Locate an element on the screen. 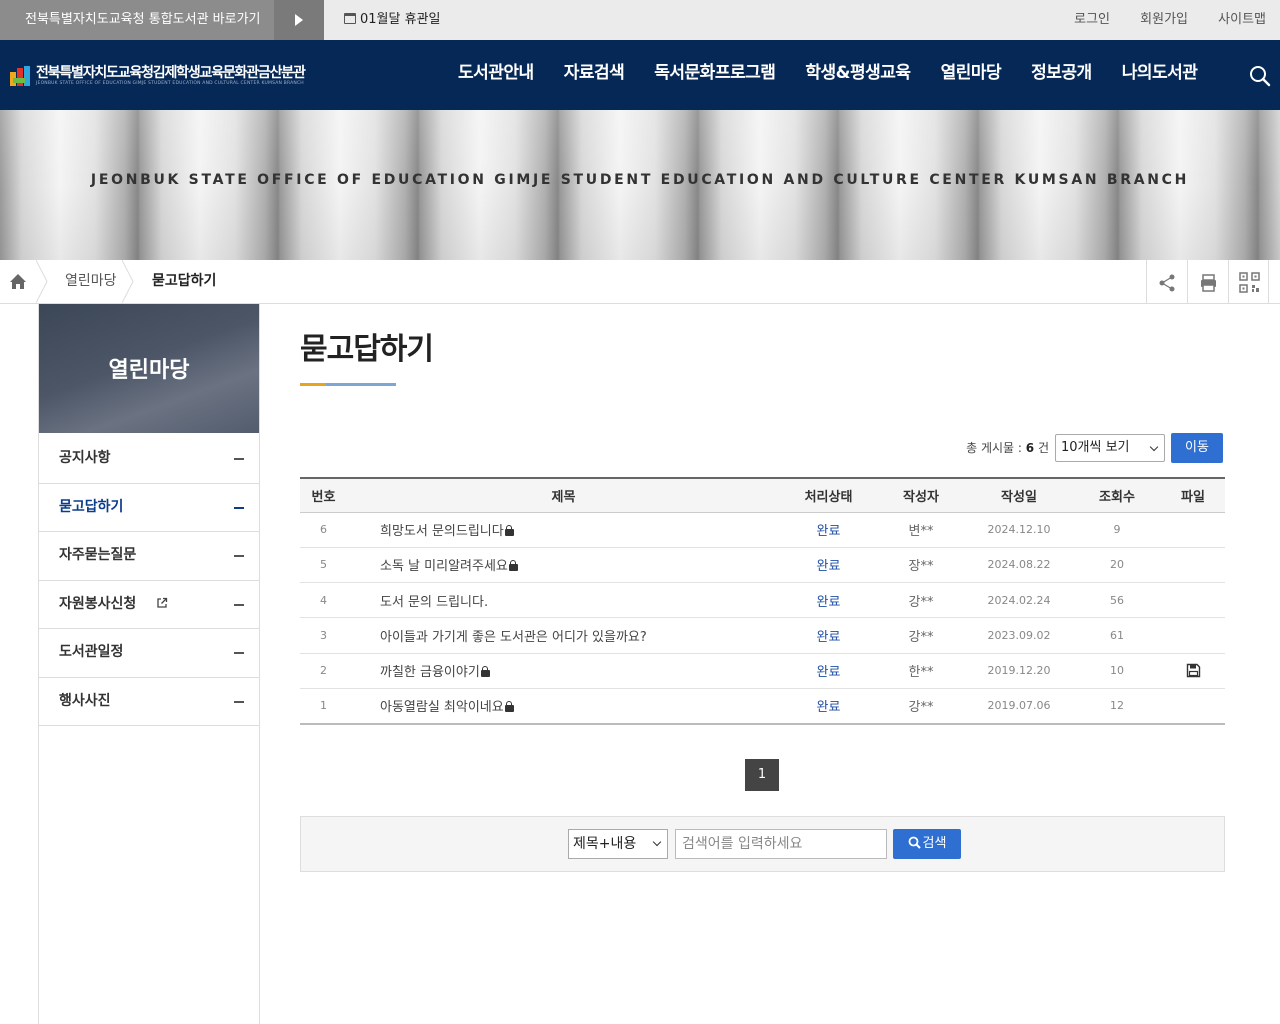 This screenshot has height=1024, width=1280. post-writer: 변** is located at coordinates (921, 530).